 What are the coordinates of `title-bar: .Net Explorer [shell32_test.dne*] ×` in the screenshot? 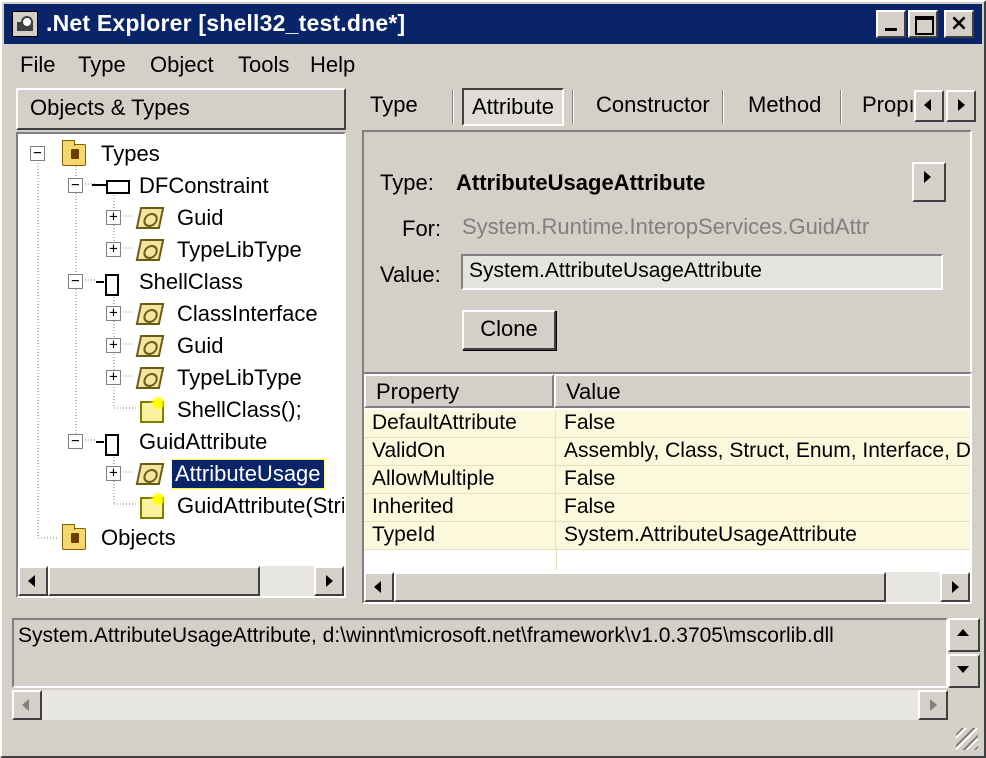 It's located at (493, 24).